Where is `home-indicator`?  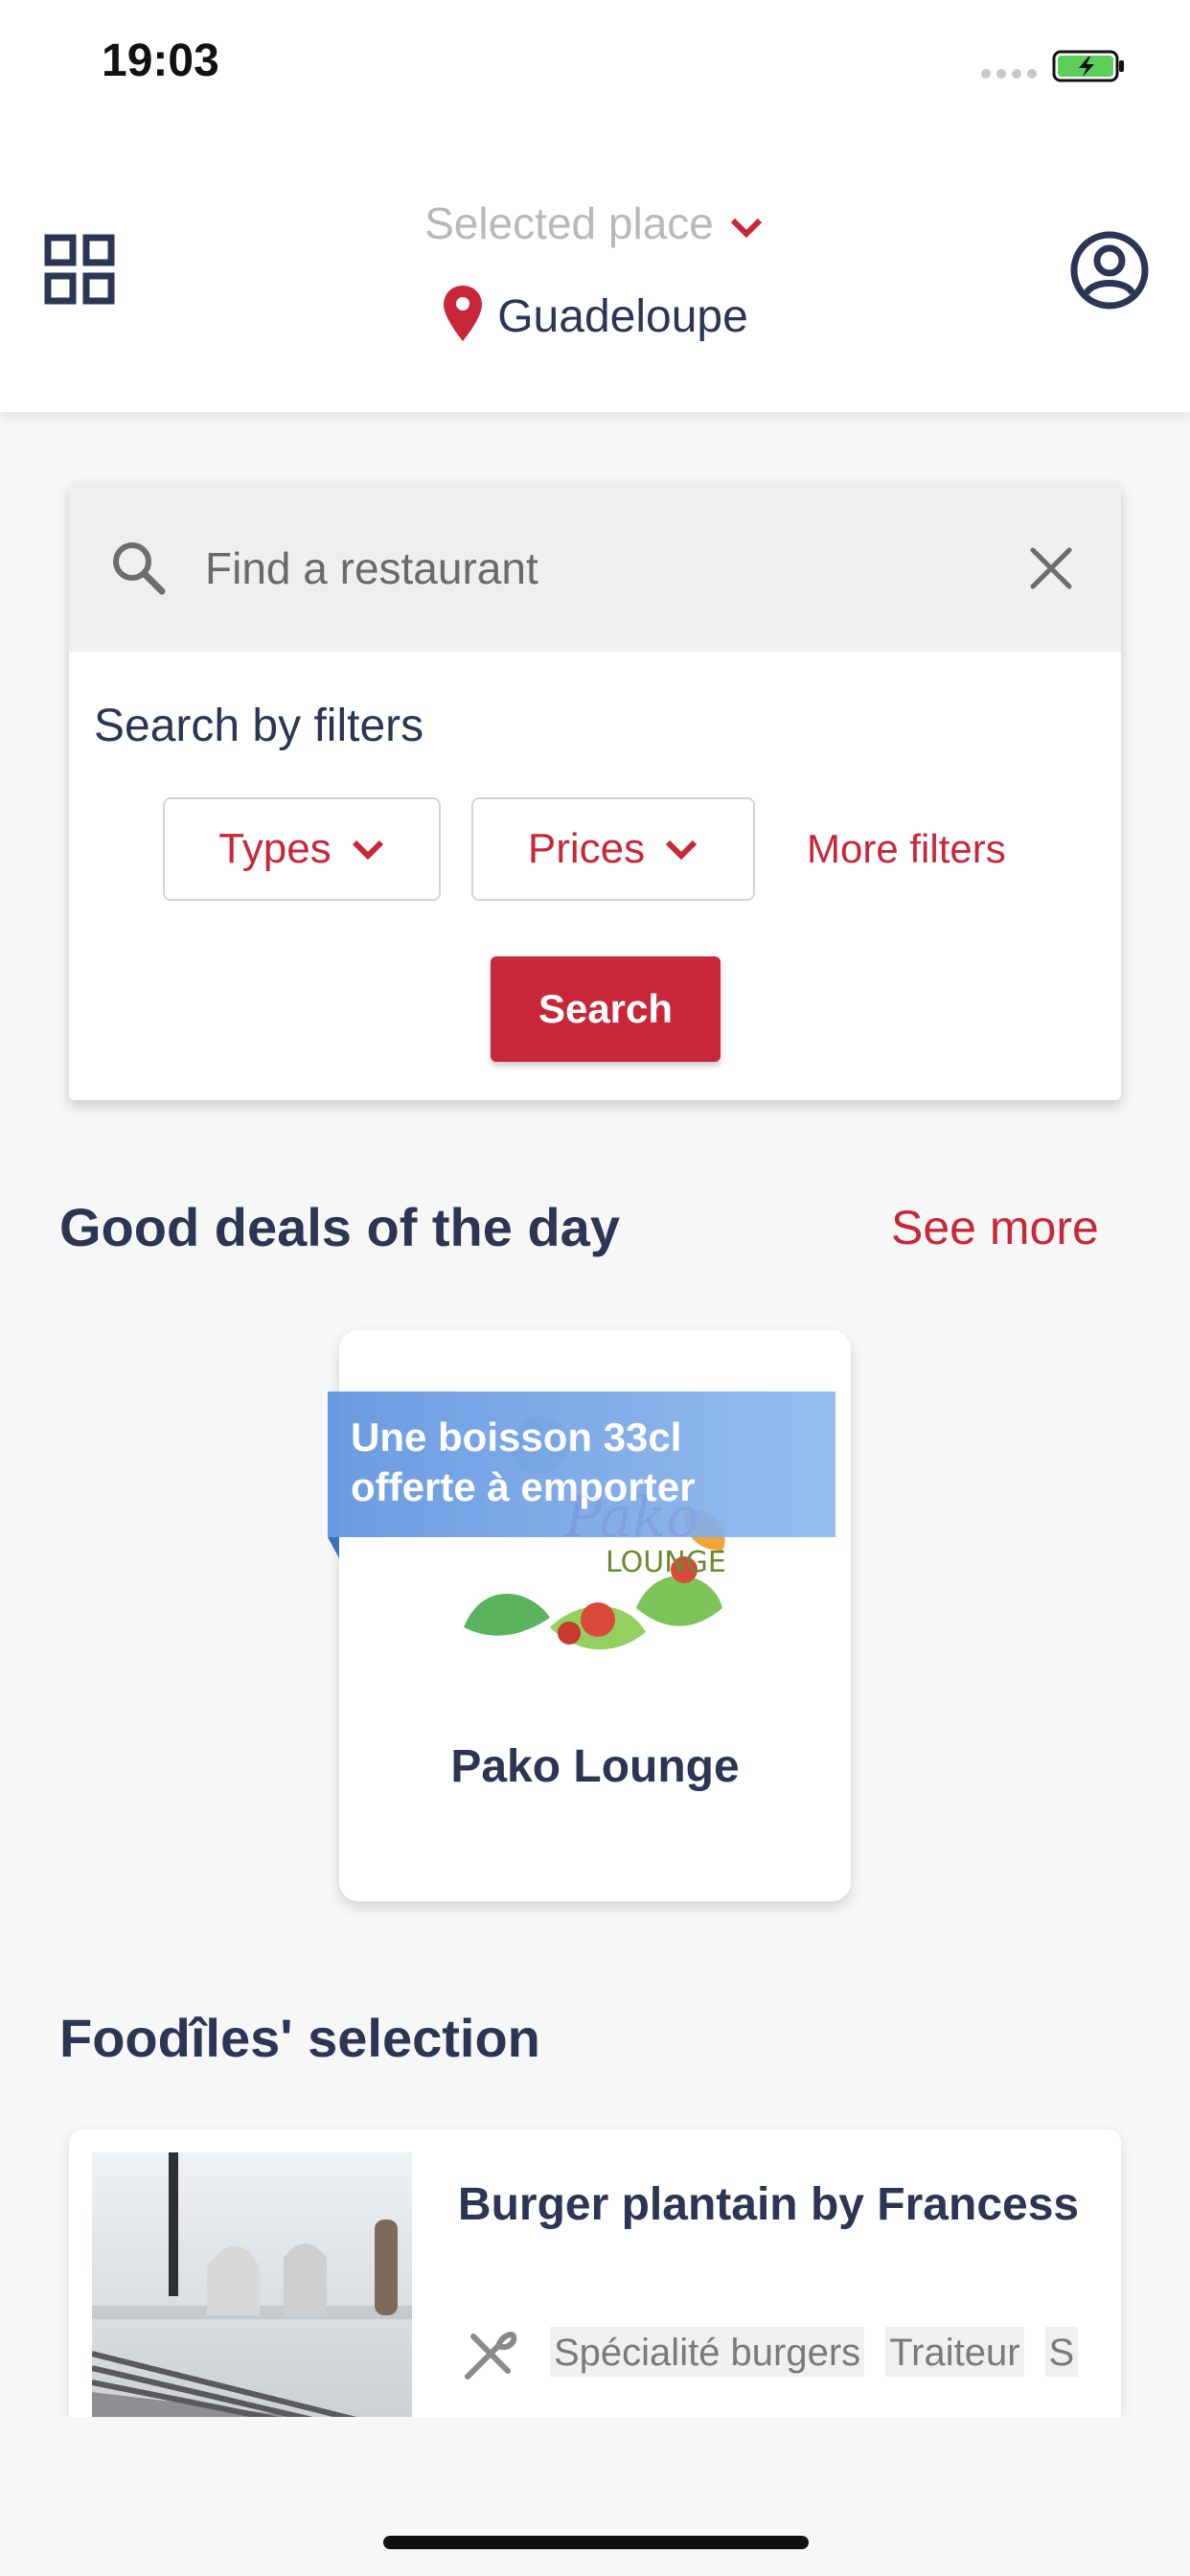
home-indicator is located at coordinates (596, 2542).